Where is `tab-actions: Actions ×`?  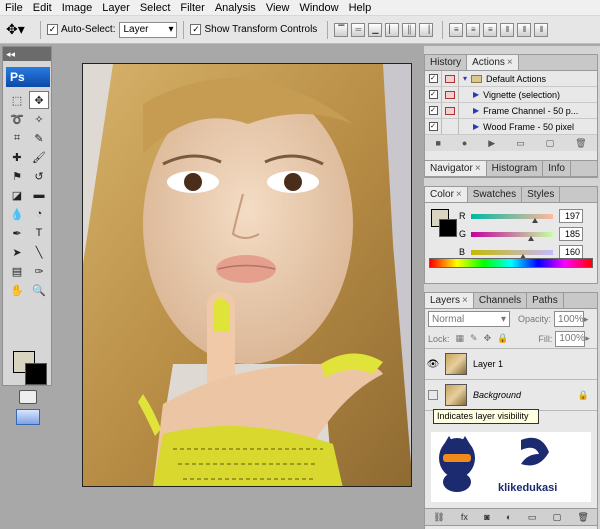 tab-actions: Actions × is located at coordinates (493, 62).